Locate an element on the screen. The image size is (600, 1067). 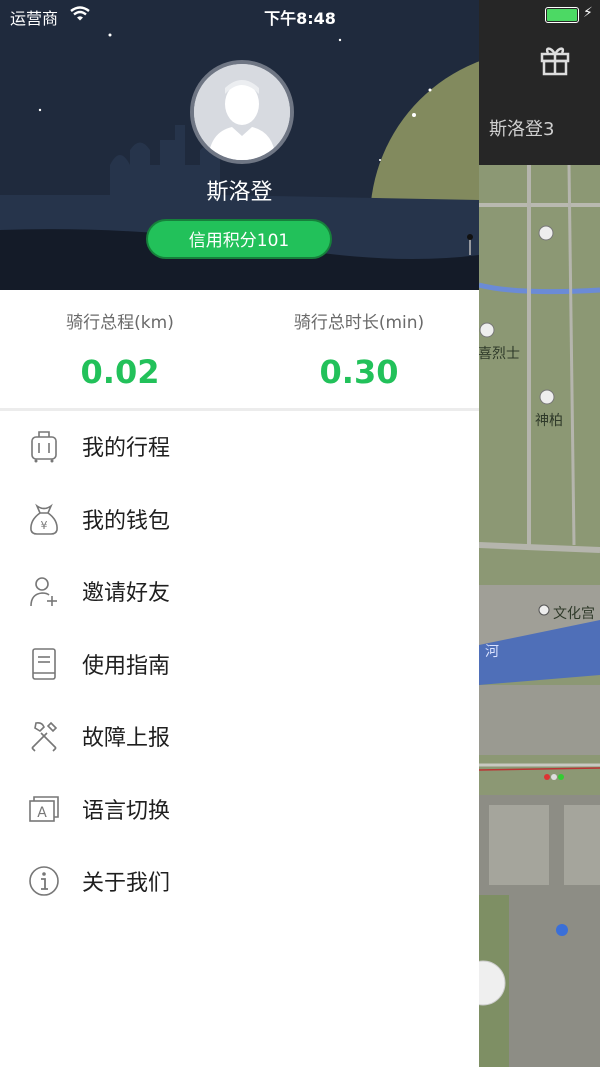
status-bar: 运营商 下午8:48 ⚡ is located at coordinates (300, 15).